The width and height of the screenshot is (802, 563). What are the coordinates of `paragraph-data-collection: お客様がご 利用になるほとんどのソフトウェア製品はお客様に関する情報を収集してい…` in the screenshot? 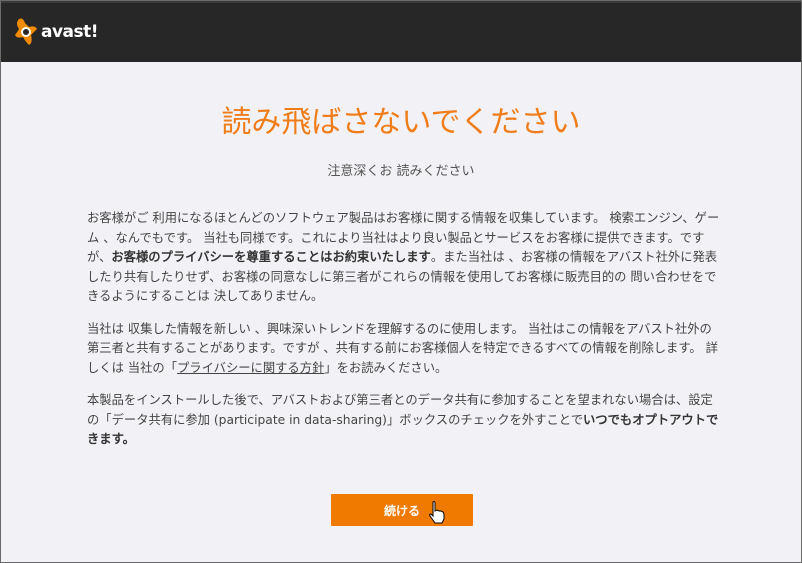 It's located at (405, 258).